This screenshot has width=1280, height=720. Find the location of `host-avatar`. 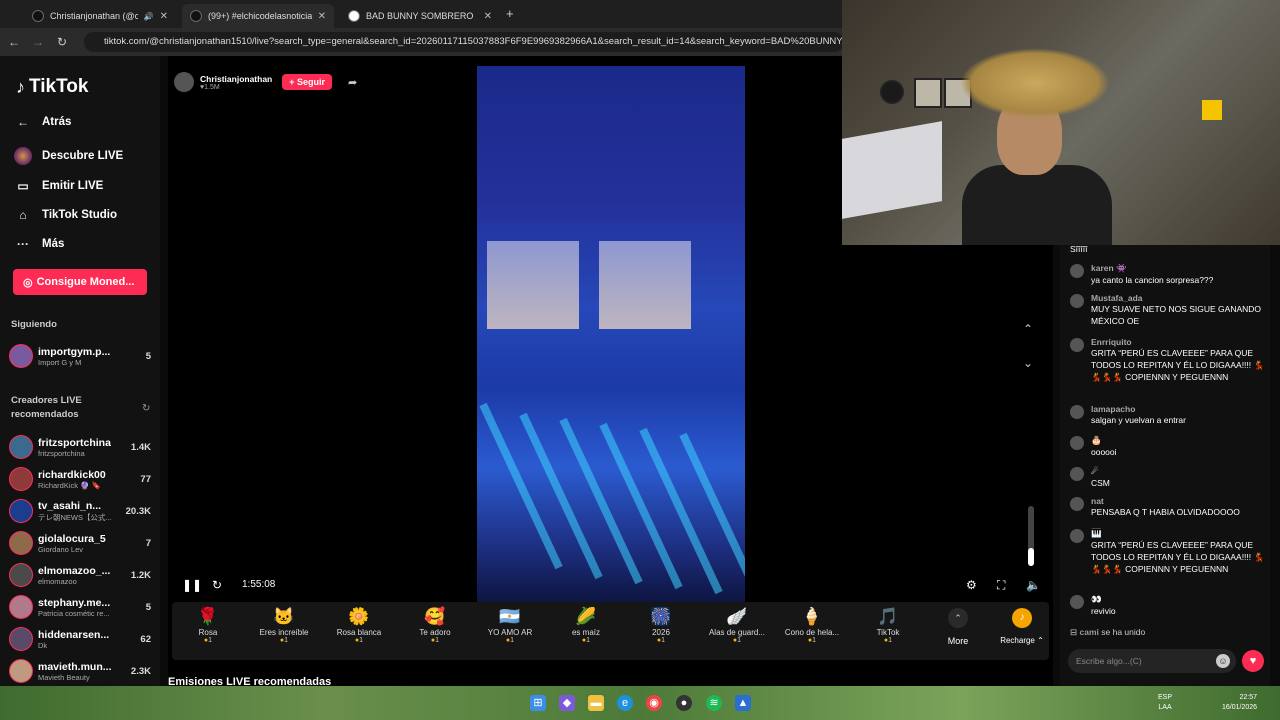

host-avatar is located at coordinates (184, 82).